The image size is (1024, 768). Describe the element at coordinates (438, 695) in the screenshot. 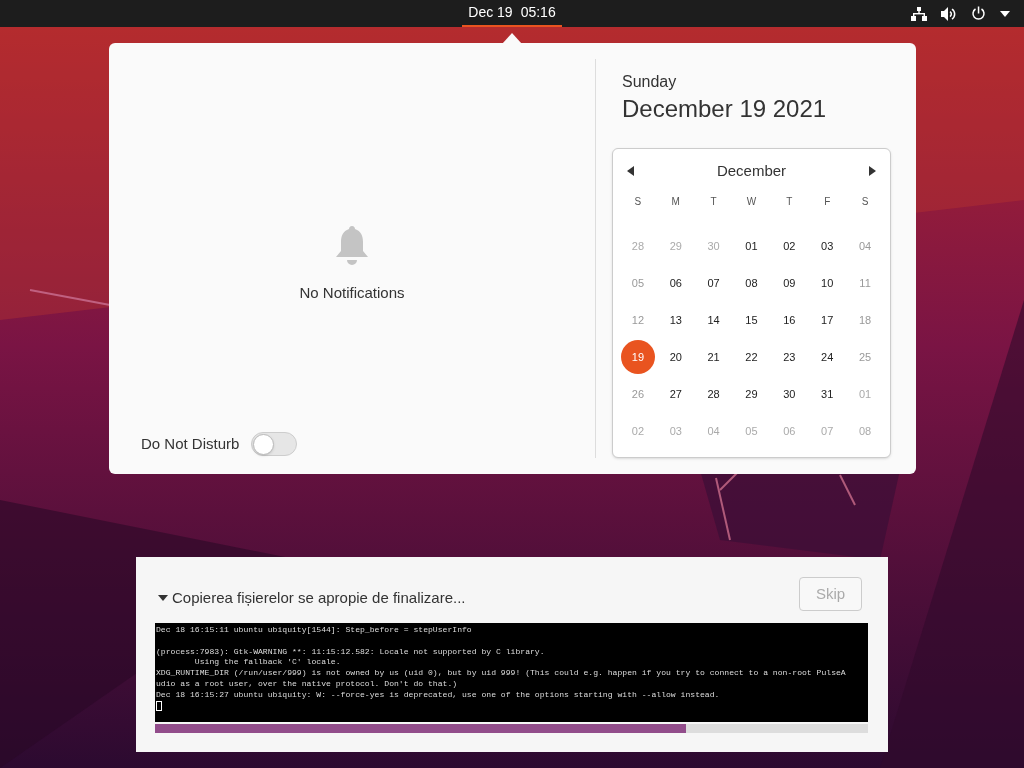

I see `terminal-line: Dec 18 16:15:27 ubuntu ubiquity: W: --force-yes is deprecated, use one of the options starting with --allow instead.` at that location.